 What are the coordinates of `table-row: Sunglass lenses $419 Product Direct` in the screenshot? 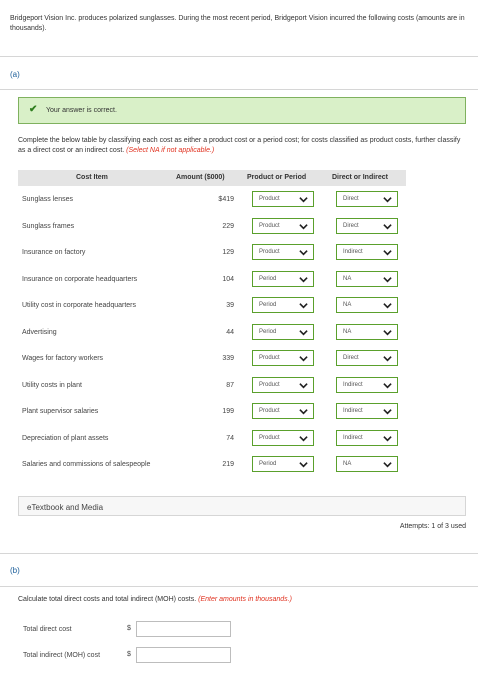 It's located at (213, 199).